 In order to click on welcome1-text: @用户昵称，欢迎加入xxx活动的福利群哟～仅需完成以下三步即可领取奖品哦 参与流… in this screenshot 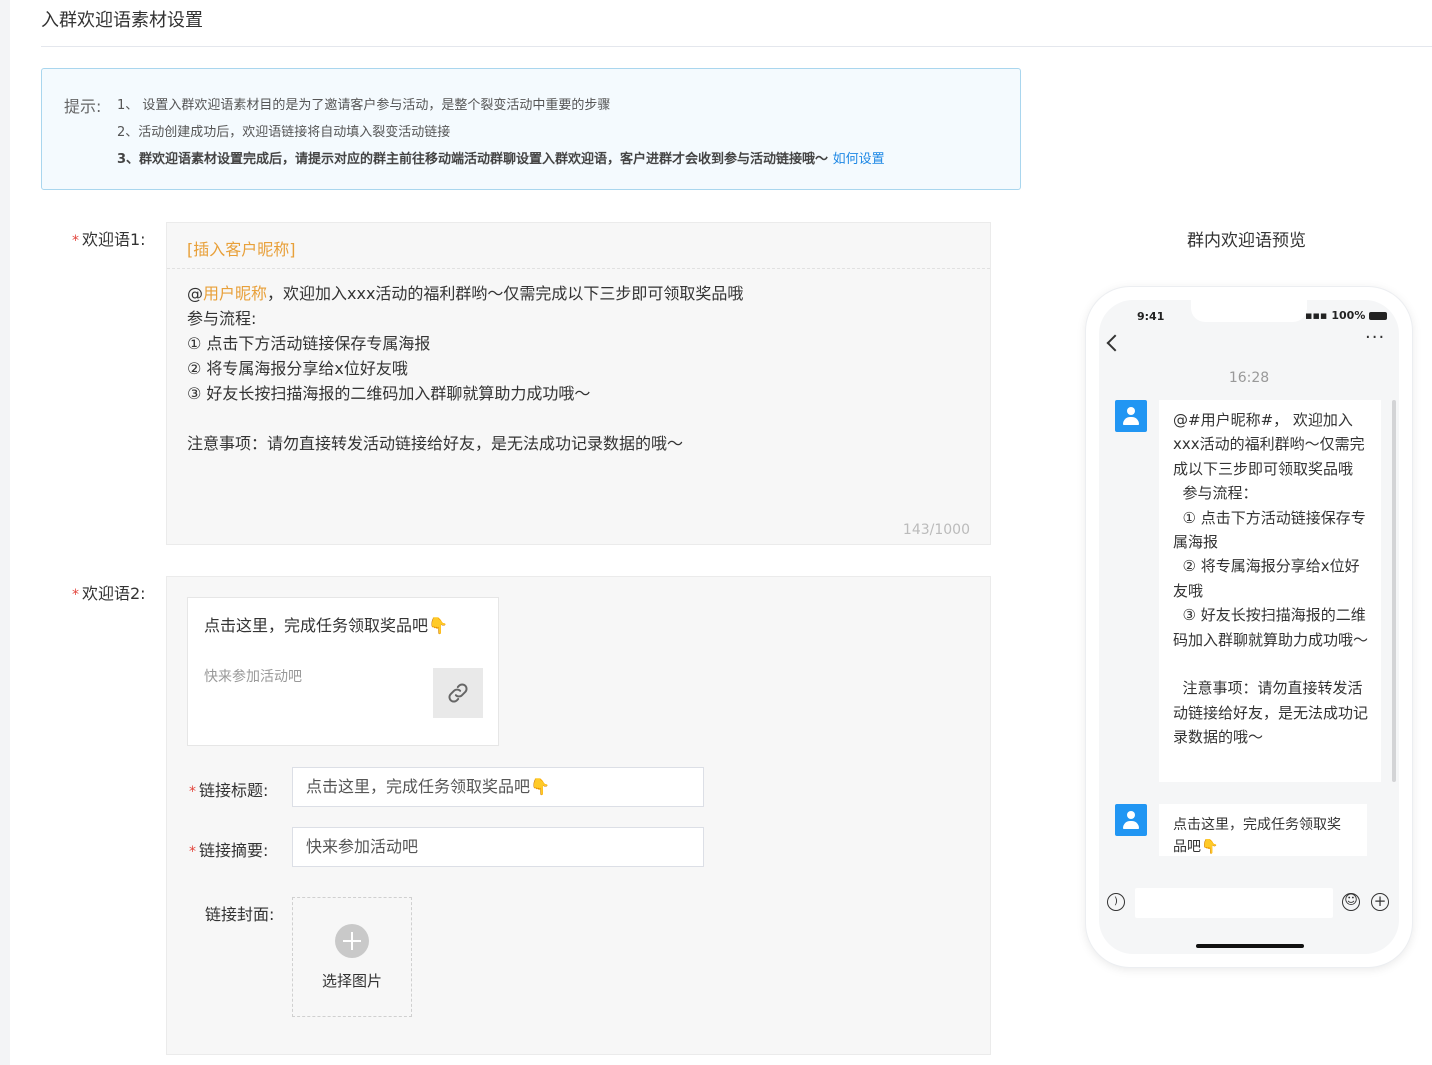, I will do `click(578, 368)`.